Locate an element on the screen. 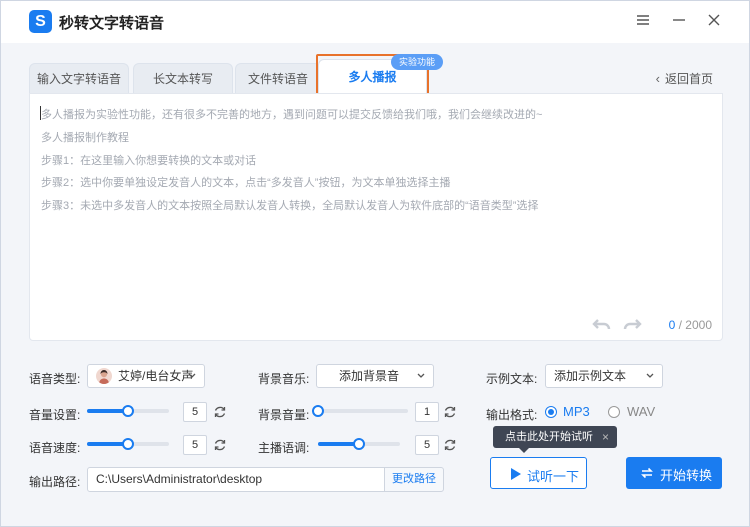  title-bar: S 秒转文字转语音 is located at coordinates (375, 22).